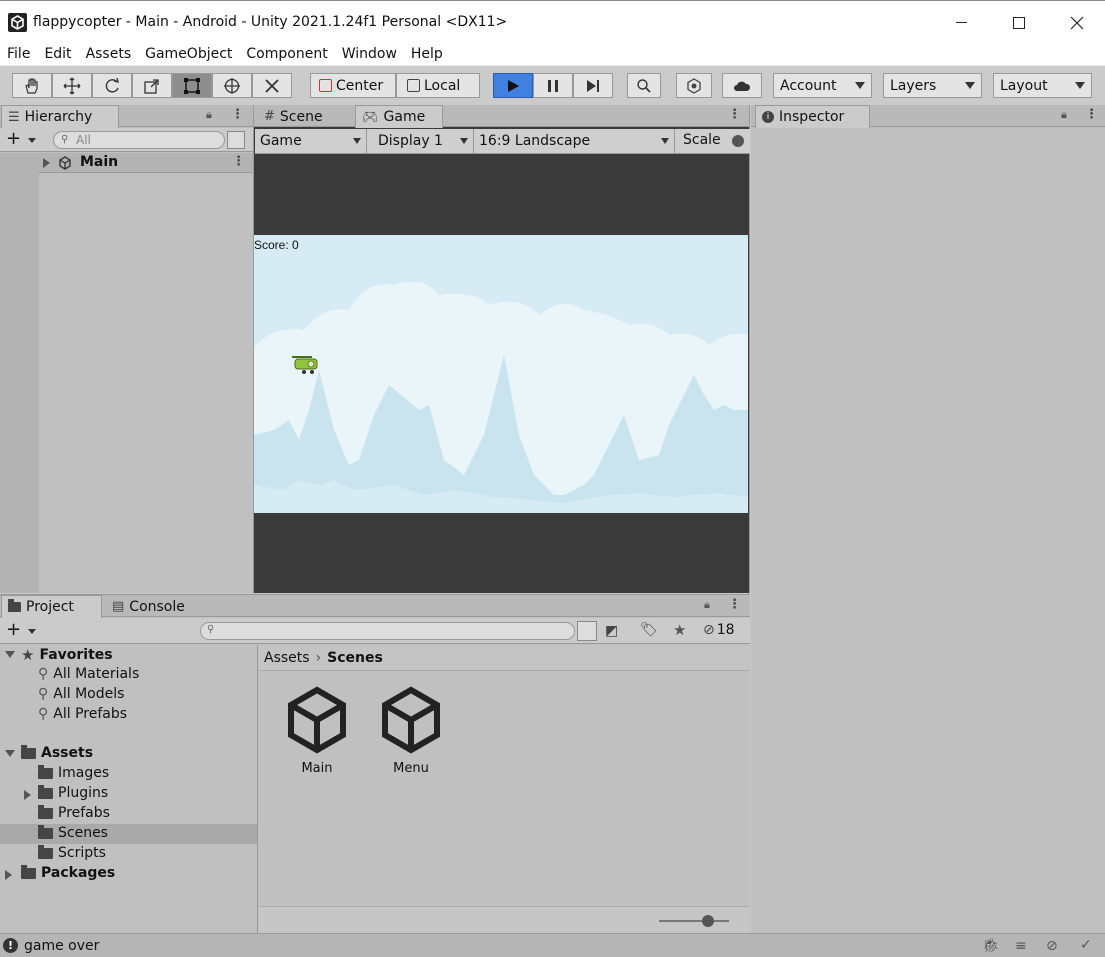  I want to click on cache-icon: ≡, so click(1021, 946).